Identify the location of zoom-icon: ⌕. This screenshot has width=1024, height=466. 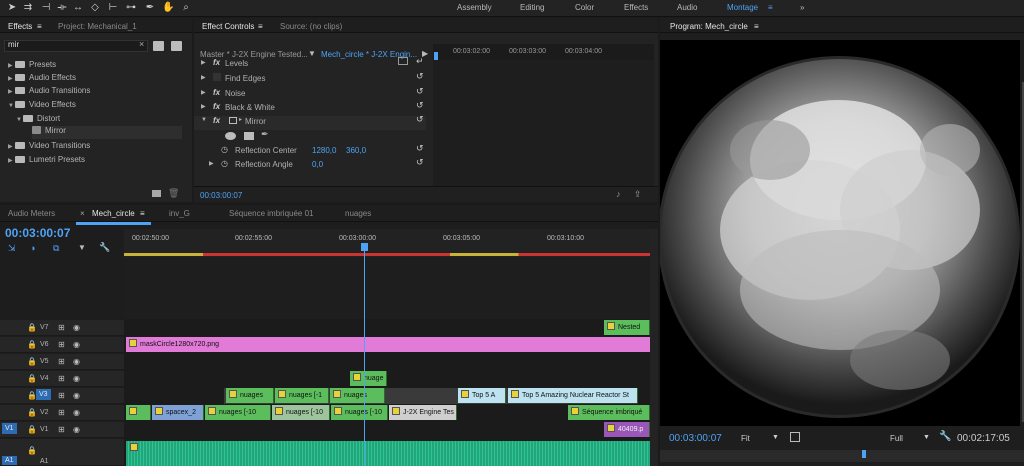
(186, 8).